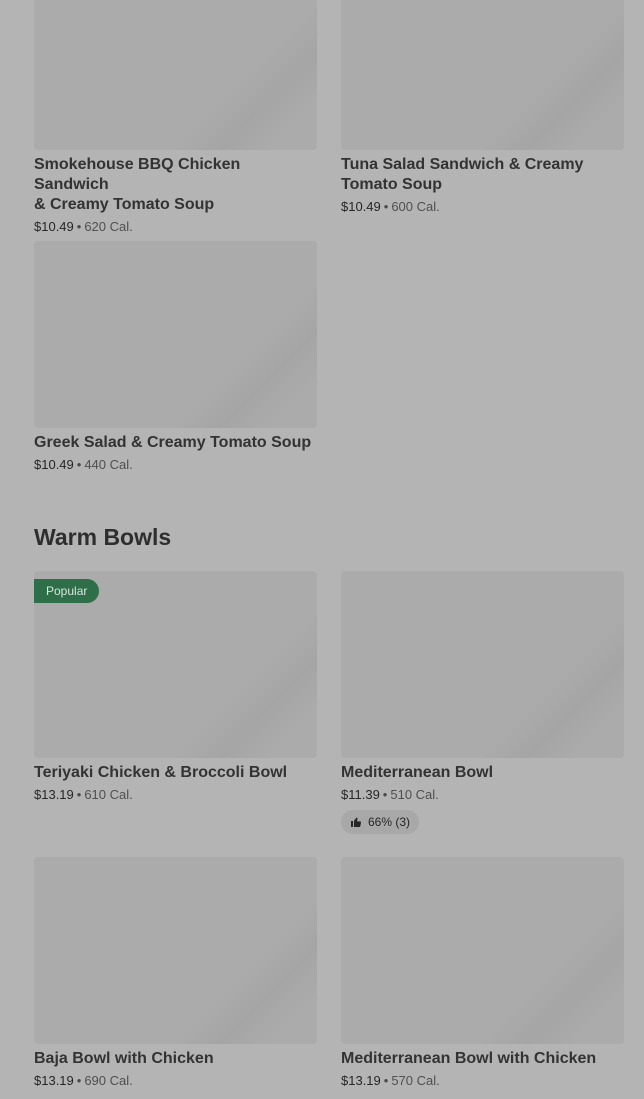  What do you see at coordinates (175, 1059) in the screenshot?
I see `item-title: Baja Bowl with Chicken` at bounding box center [175, 1059].